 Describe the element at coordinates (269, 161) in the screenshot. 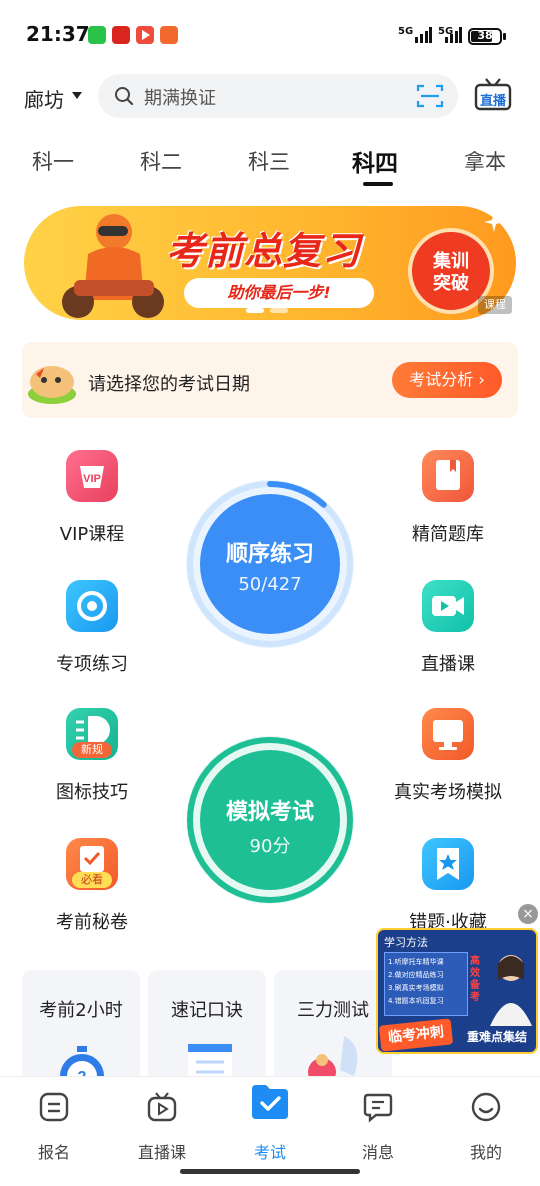

I see `tab-ke3: 科三` at that location.